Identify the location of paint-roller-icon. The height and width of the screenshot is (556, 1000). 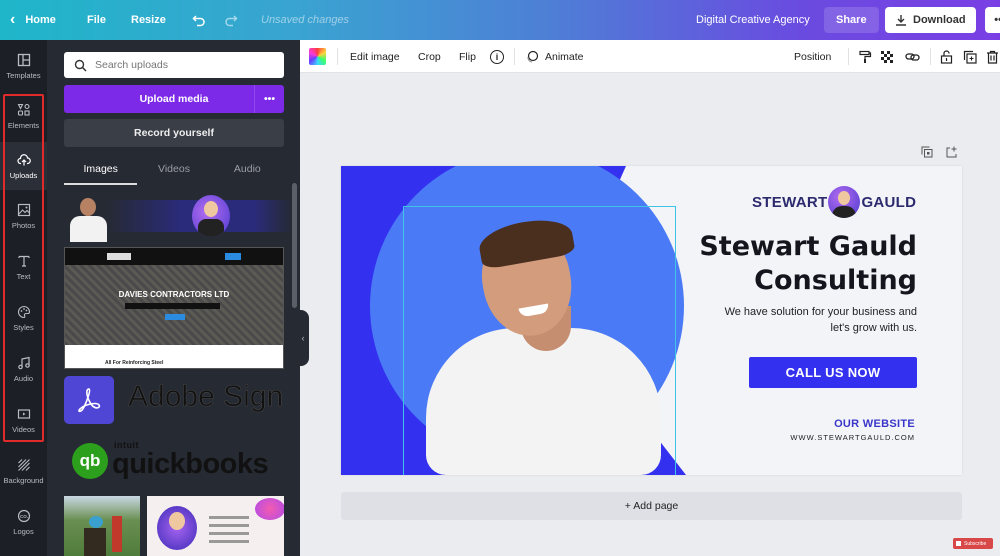
(865, 56).